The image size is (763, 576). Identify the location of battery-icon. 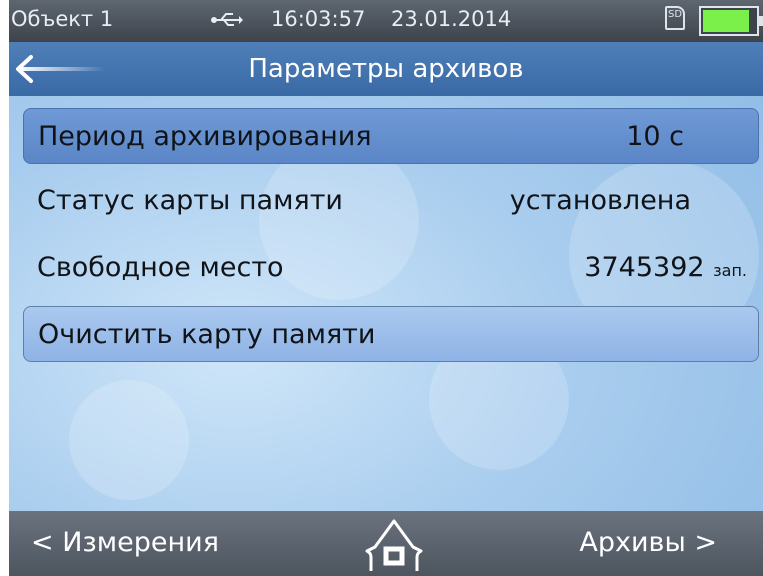
(731, 21).